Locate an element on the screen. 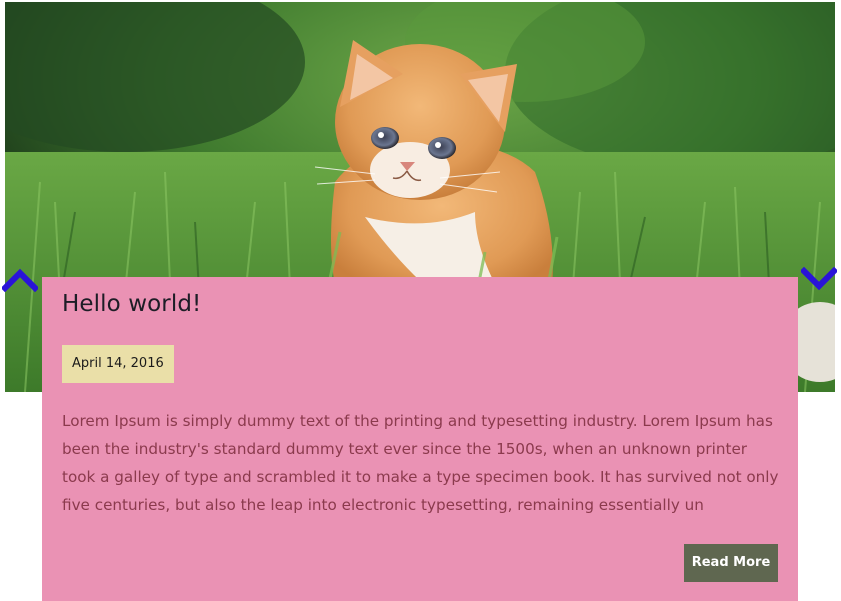  read-more-button: Read More is located at coordinates (731, 563).